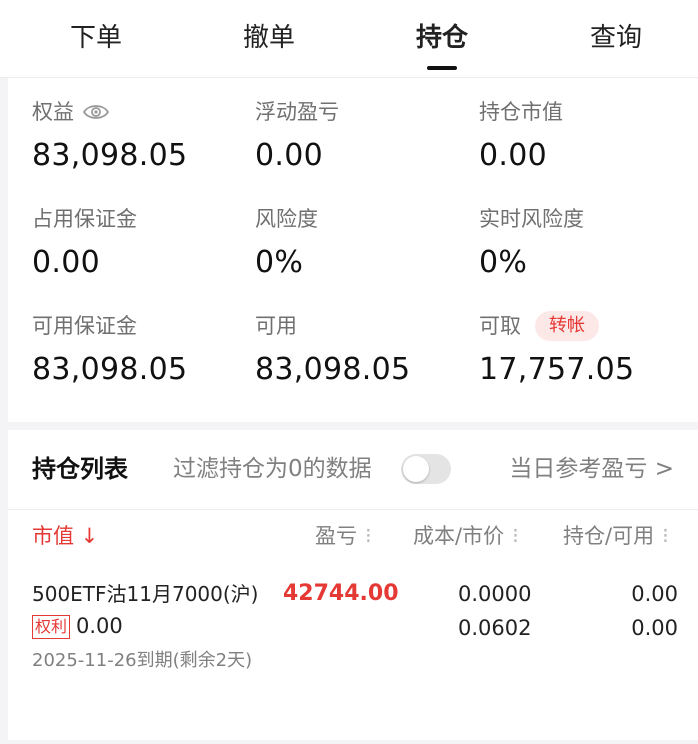 The image size is (698, 744). Describe the element at coordinates (349, 39) in the screenshot. I see `top-tab-bar: 下单 撤单 持仓 查询` at that location.